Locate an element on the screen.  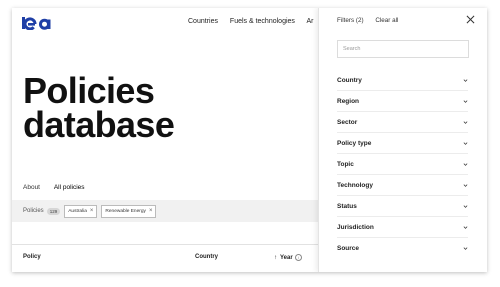
filter-chip-australia: Australia × is located at coordinates (81, 211).